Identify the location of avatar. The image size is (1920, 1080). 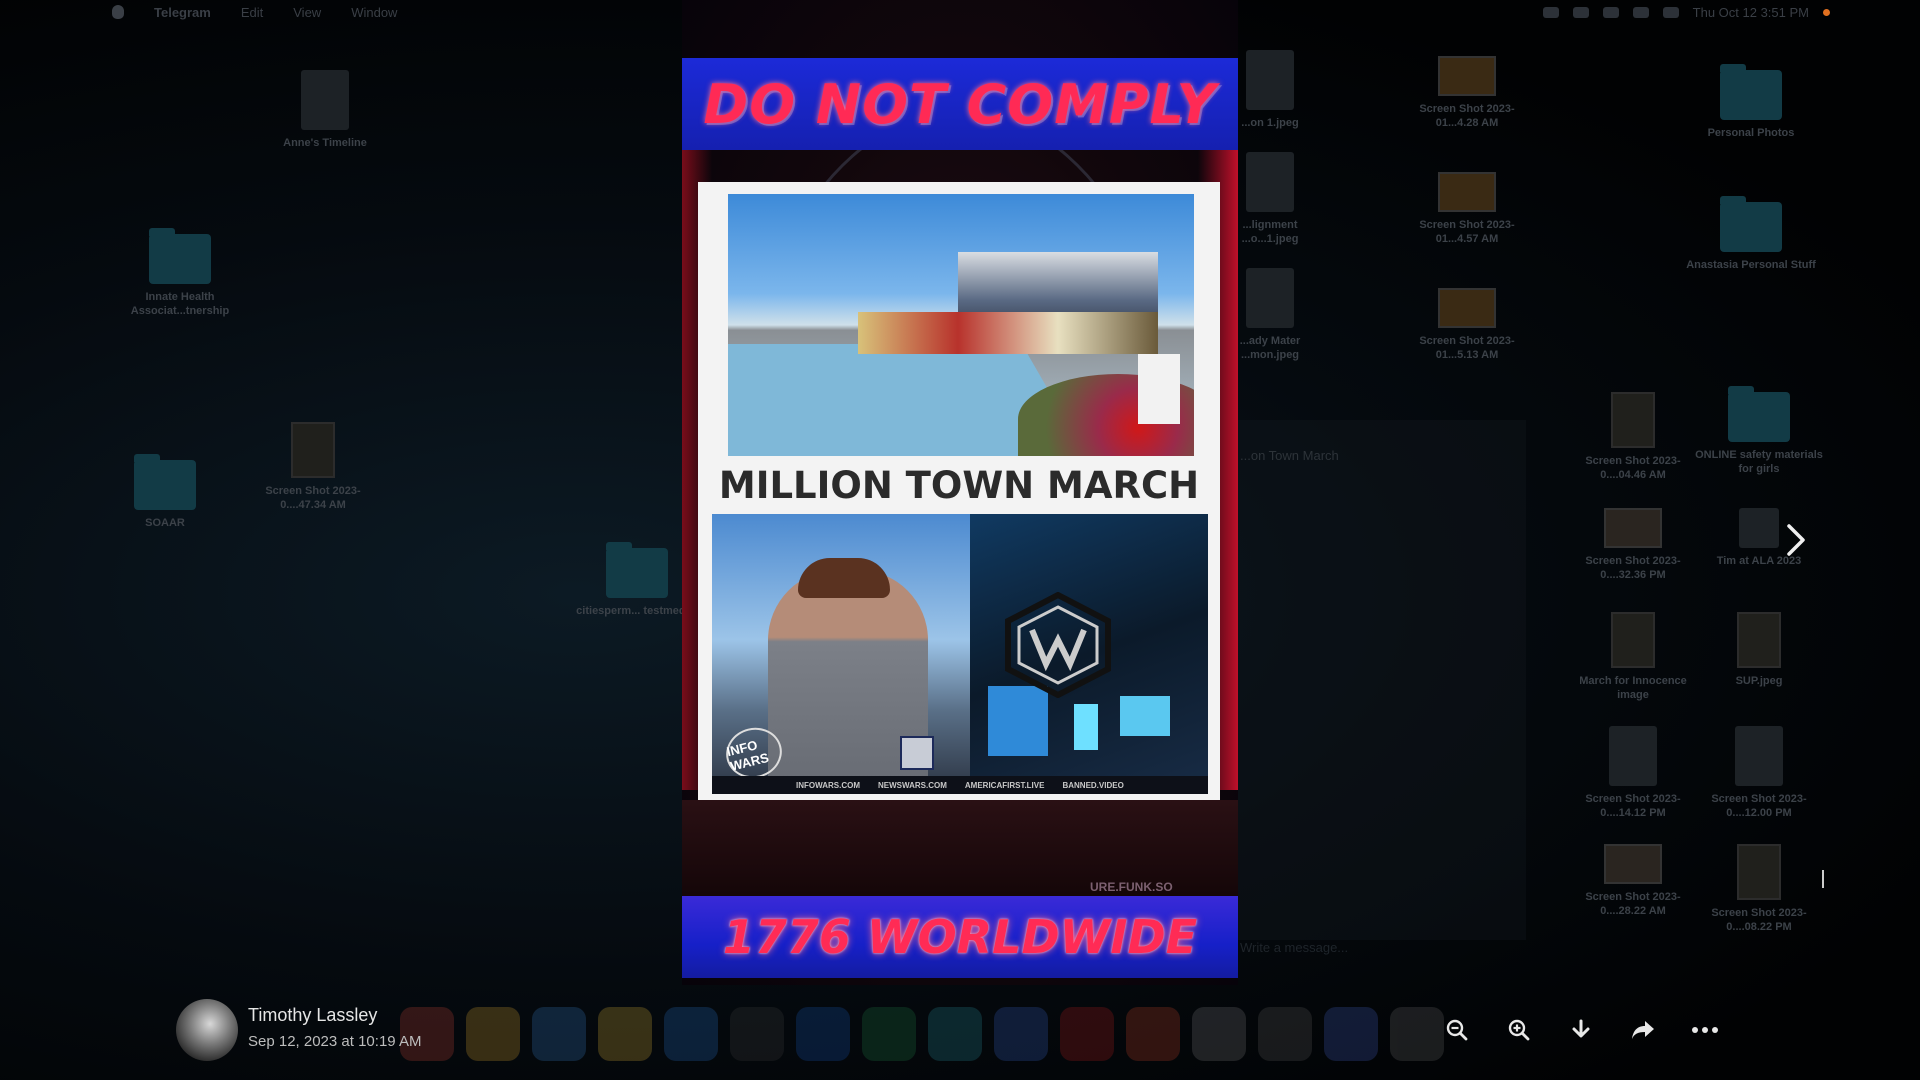
(207, 1030).